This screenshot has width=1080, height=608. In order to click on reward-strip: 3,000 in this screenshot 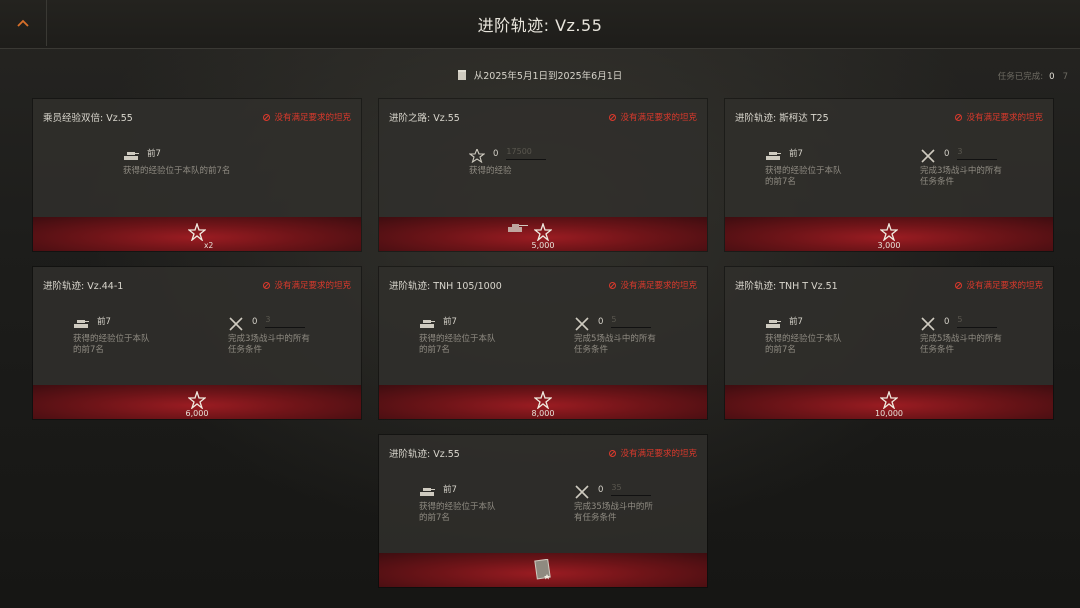, I will do `click(889, 234)`.